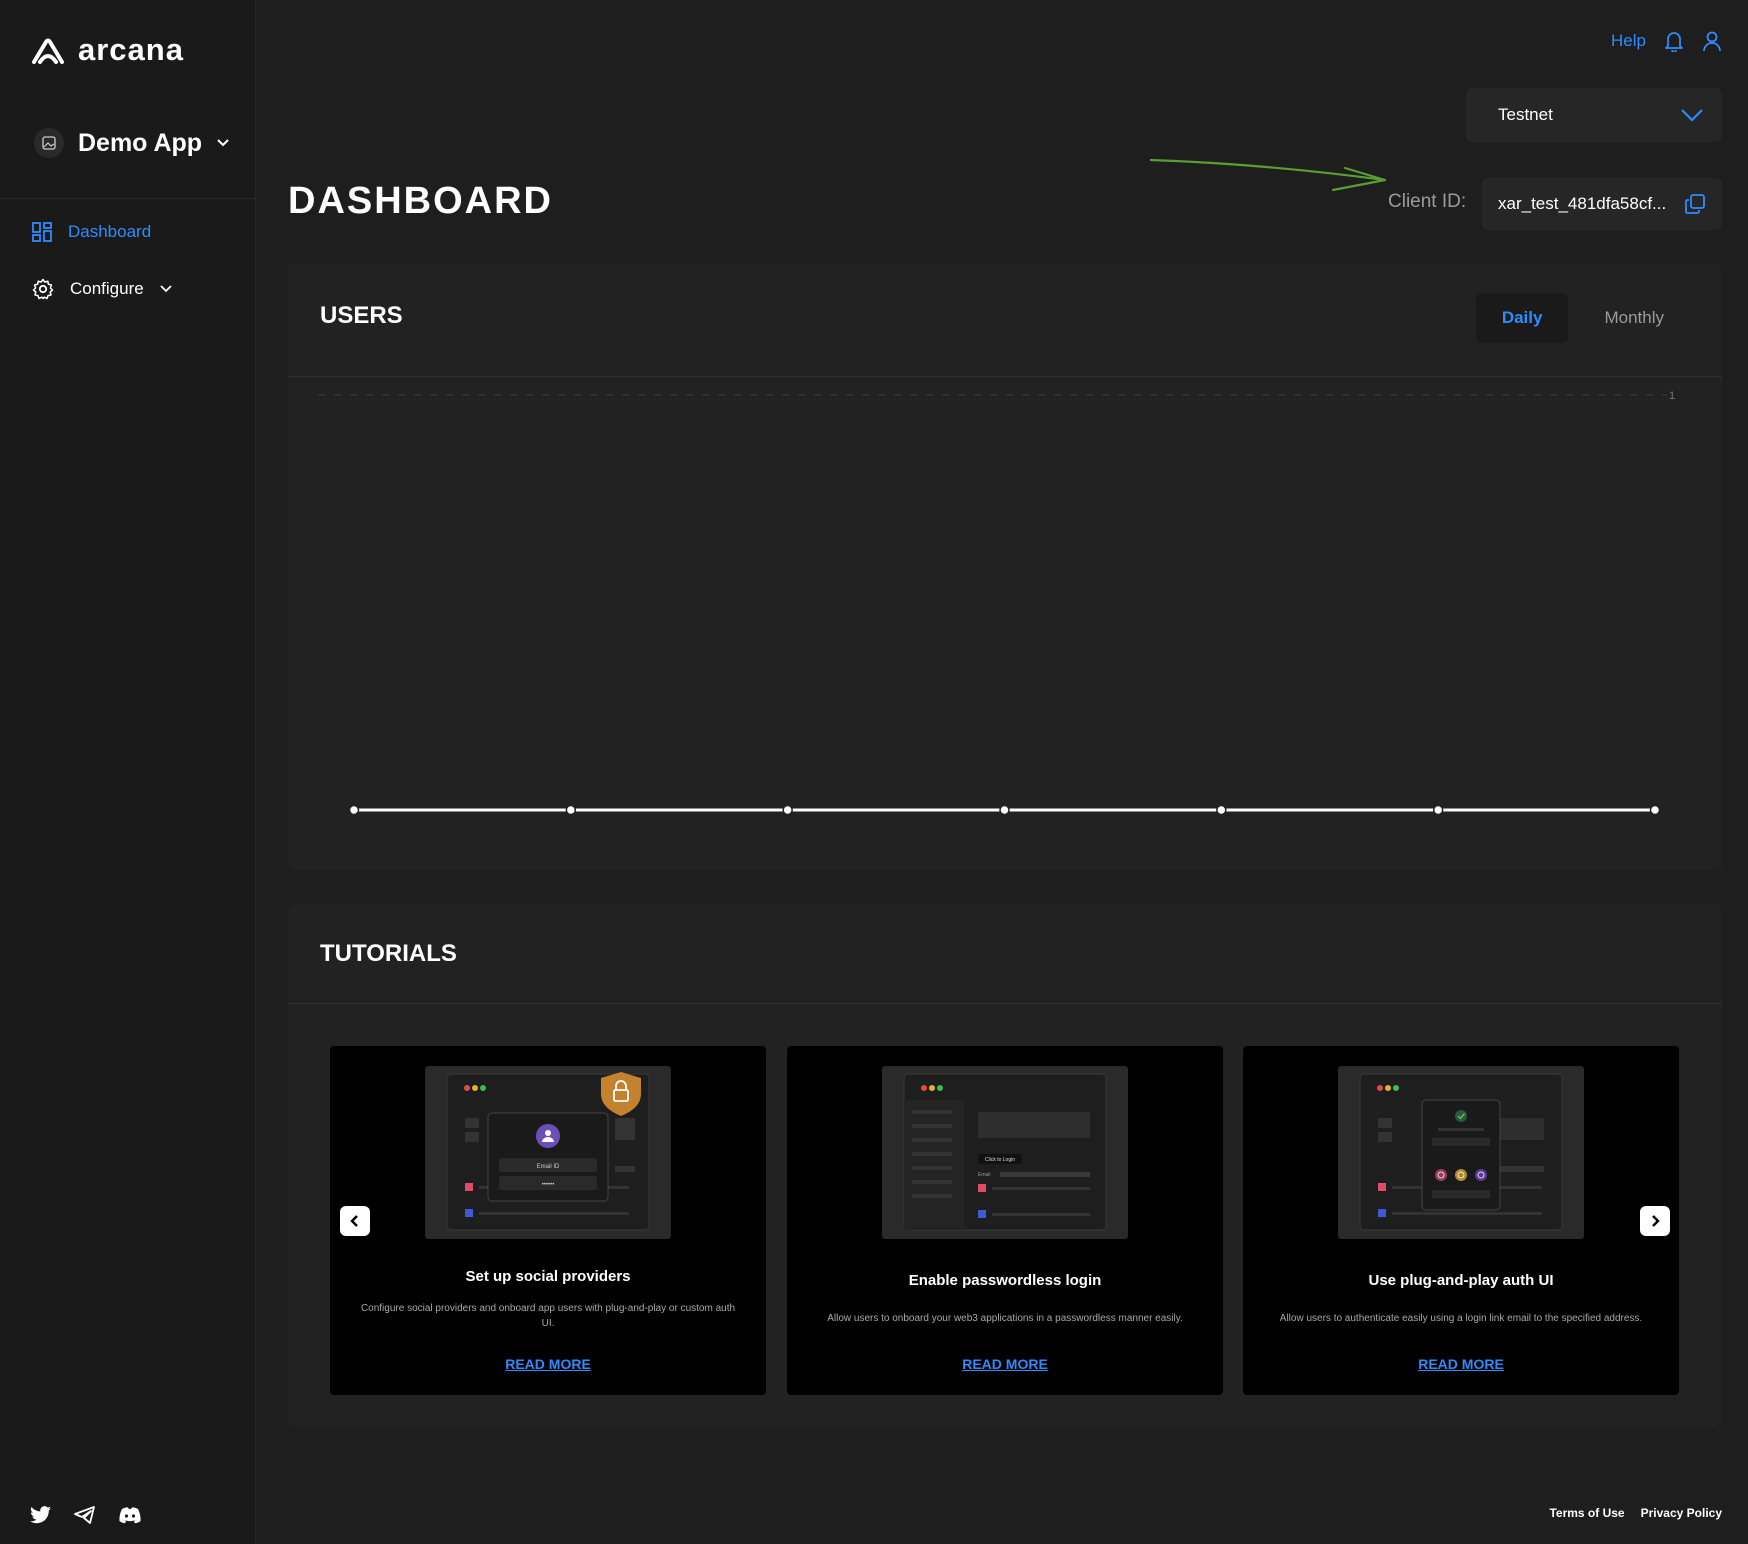 Image resolution: width=1748 pixels, height=1544 pixels. What do you see at coordinates (131, 49) in the screenshot?
I see `brand-name: arcana` at bounding box center [131, 49].